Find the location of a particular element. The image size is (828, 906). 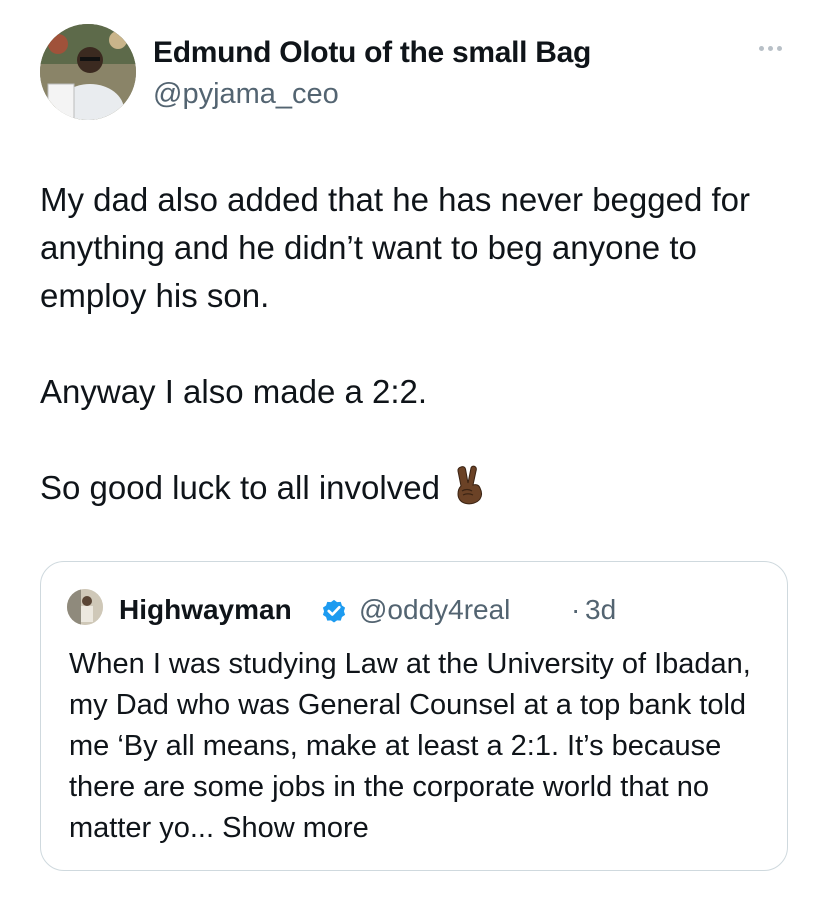

more-options-button is located at coordinates (770, 48).